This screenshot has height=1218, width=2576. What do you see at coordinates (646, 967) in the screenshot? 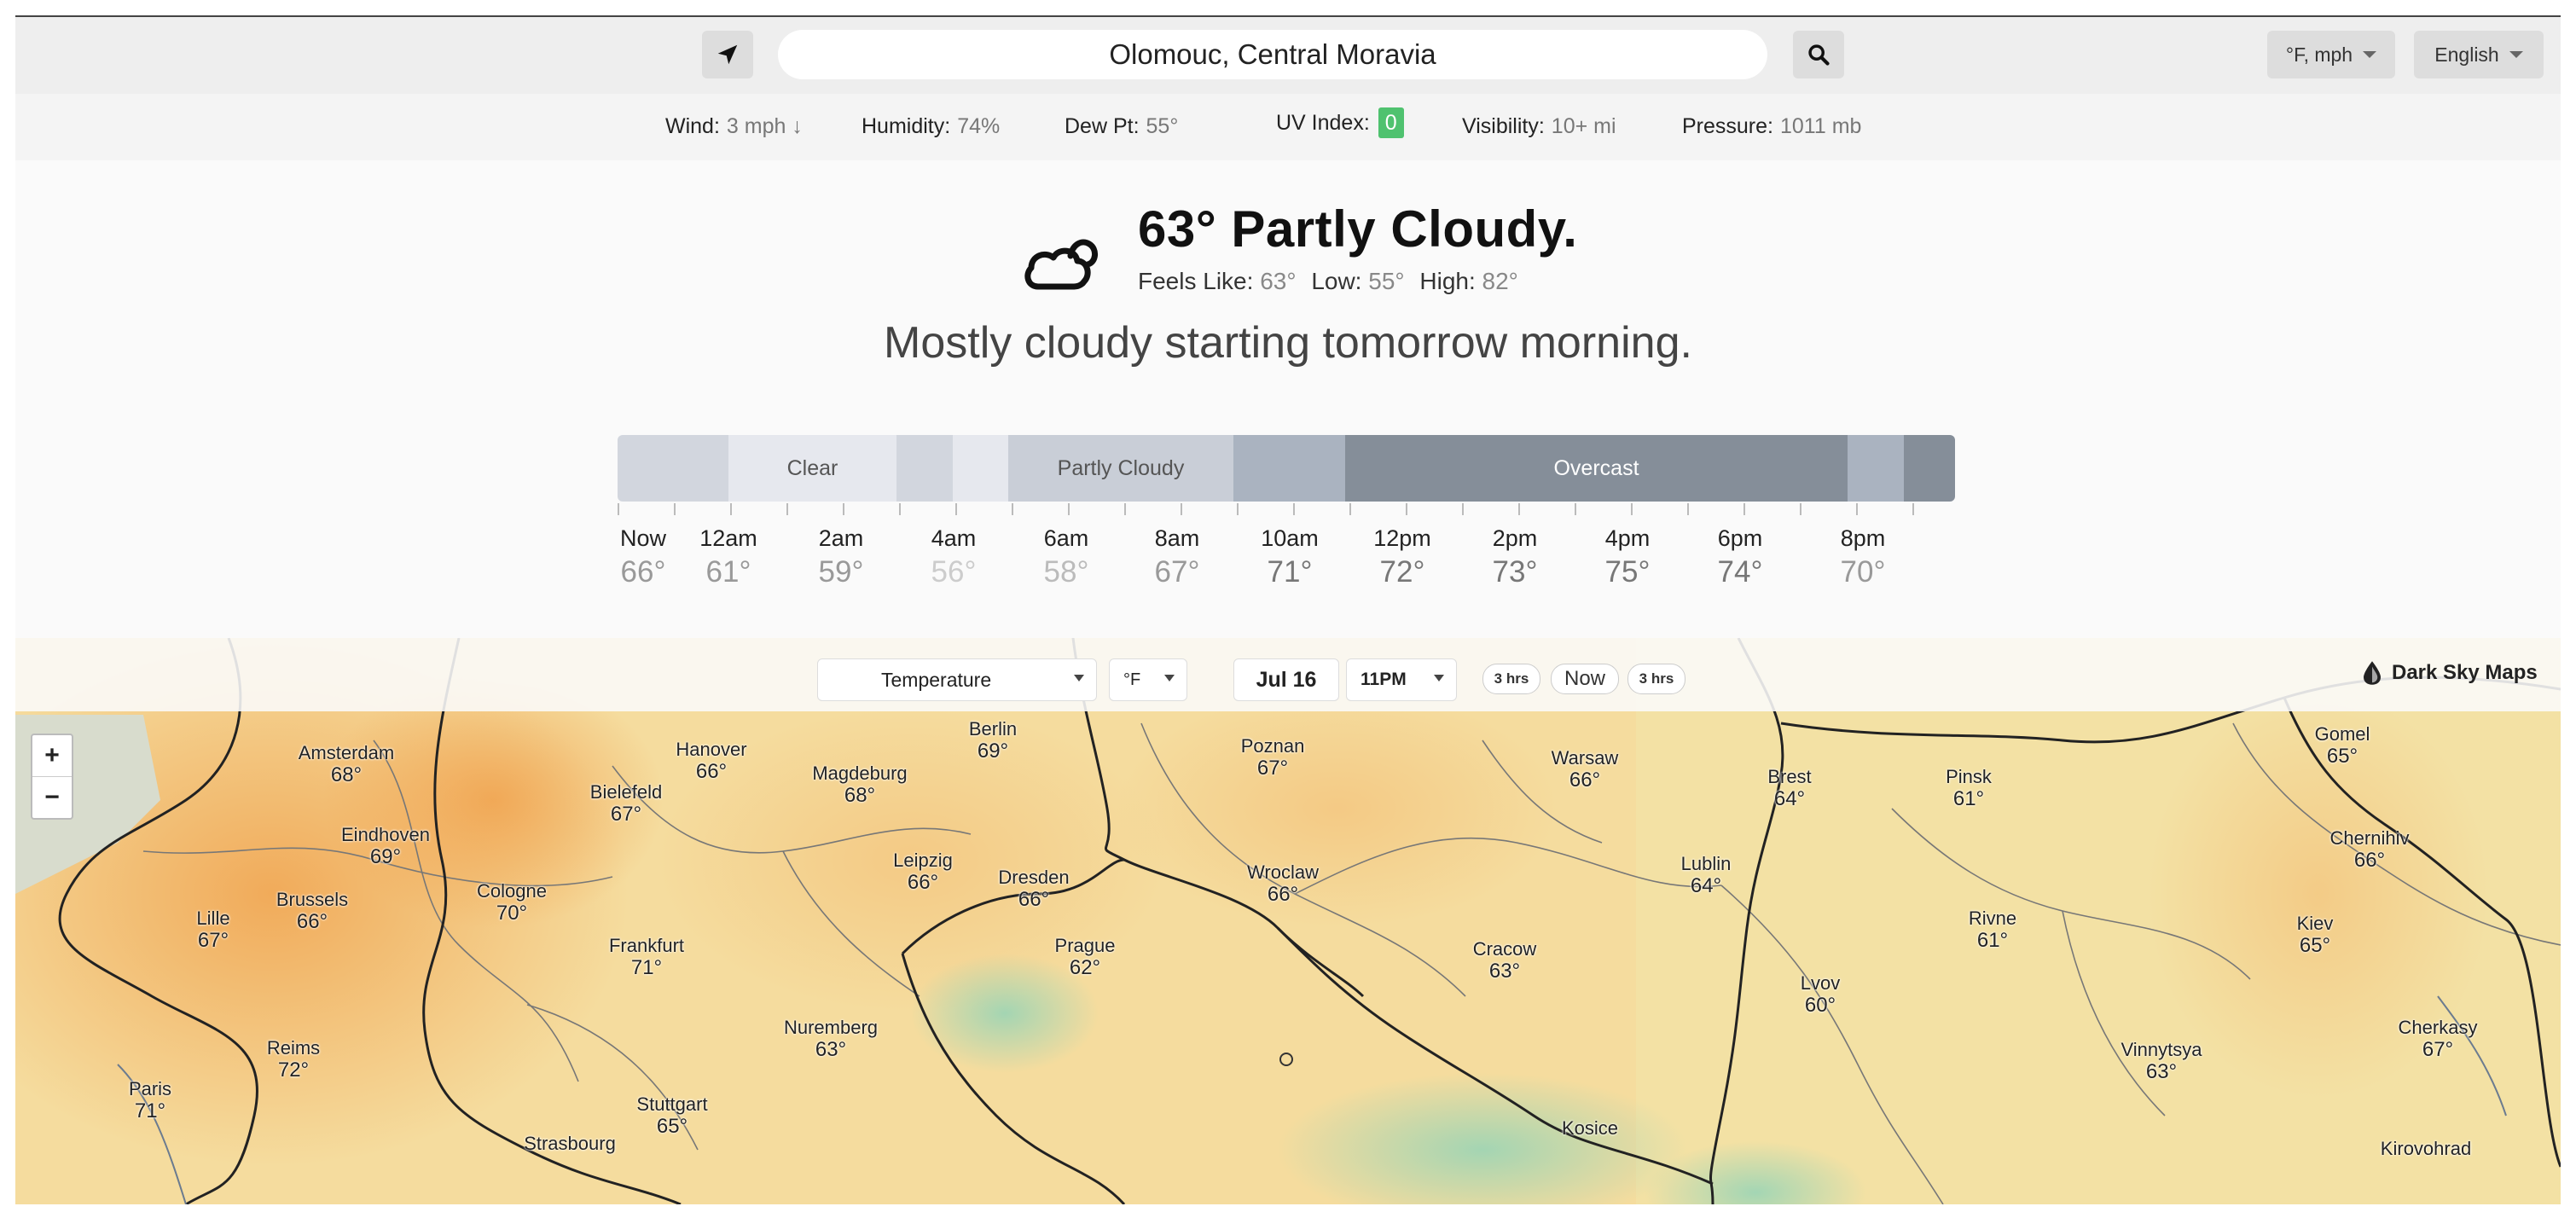
I see `city-temp: 71°` at bounding box center [646, 967].